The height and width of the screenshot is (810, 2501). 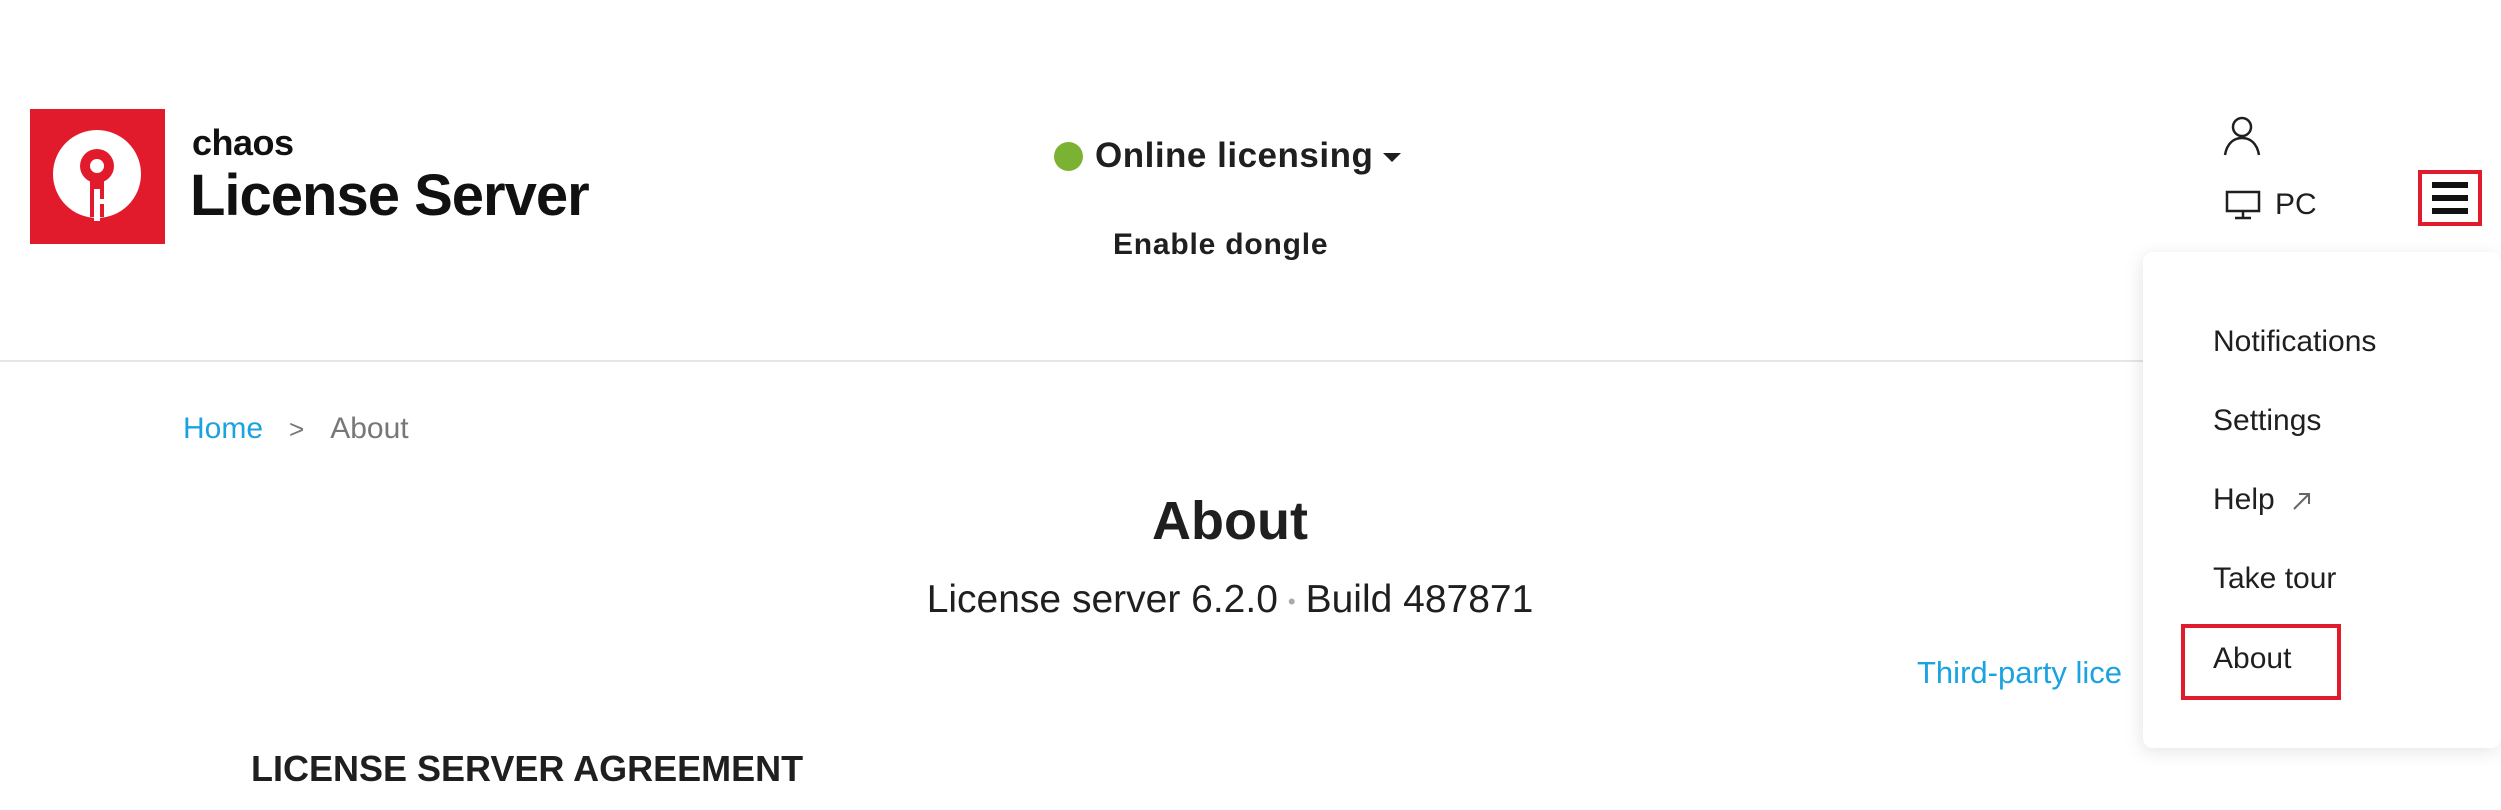 I want to click on online-status-icon, so click(x=1068, y=156).